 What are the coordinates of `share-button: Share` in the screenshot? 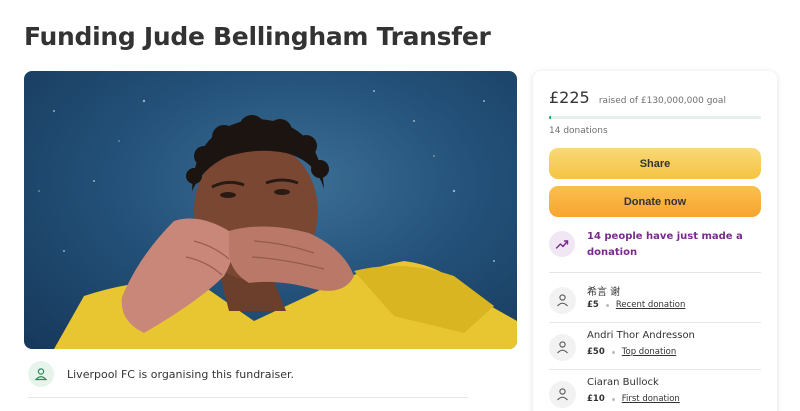 It's located at (655, 163).